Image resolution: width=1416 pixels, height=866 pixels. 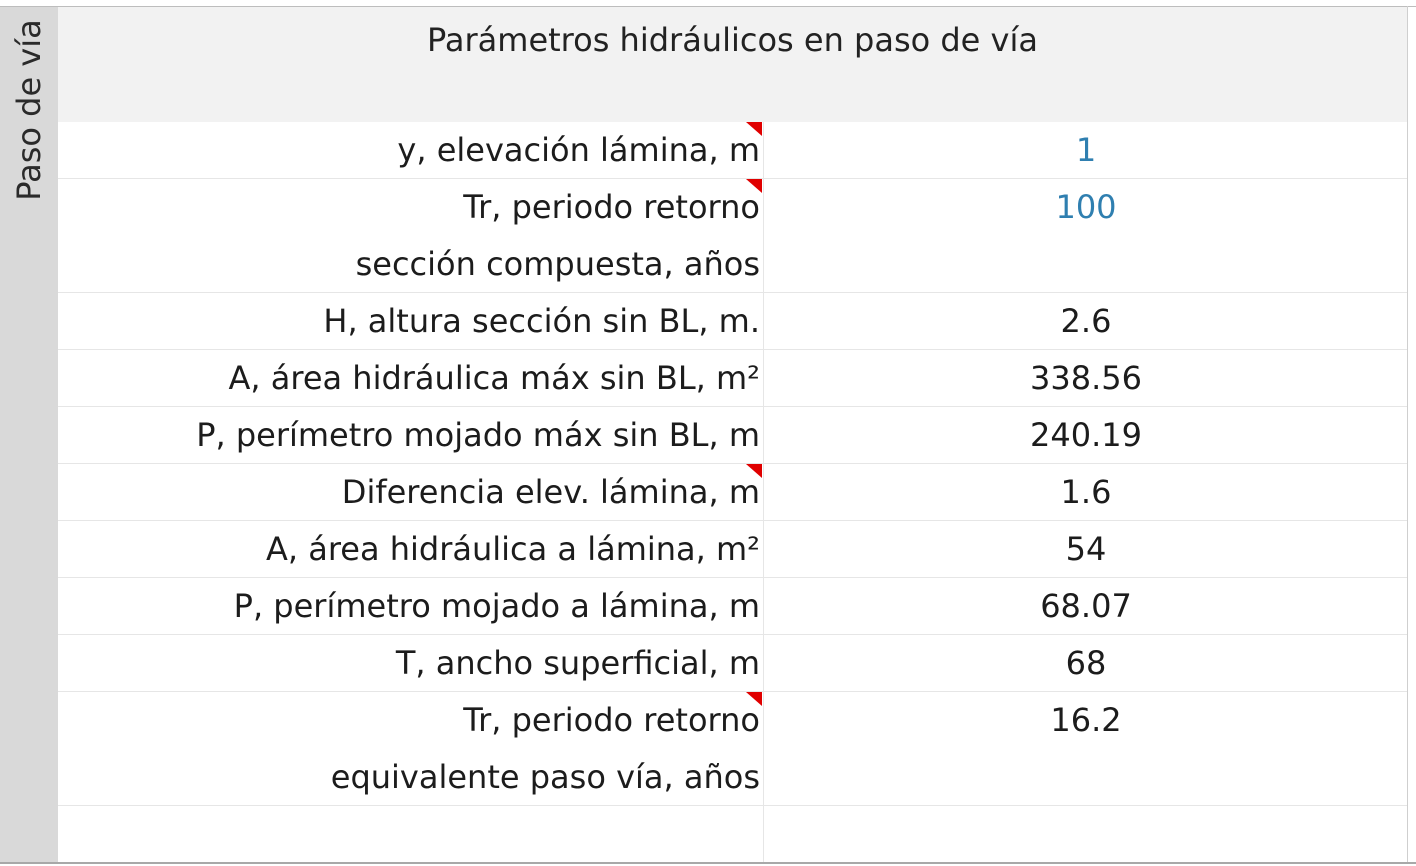 I want to click on parameter-label-cell: A, área hidráulica máx sin BL, m², so click(x=409, y=378).